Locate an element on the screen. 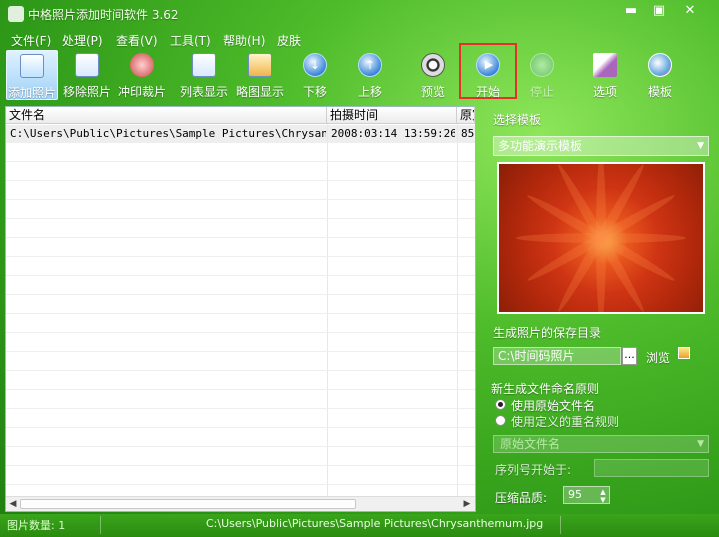 This screenshot has width=719, height=537. window-title: 中格照片添加时间软件 3.62 is located at coordinates (103, 15).